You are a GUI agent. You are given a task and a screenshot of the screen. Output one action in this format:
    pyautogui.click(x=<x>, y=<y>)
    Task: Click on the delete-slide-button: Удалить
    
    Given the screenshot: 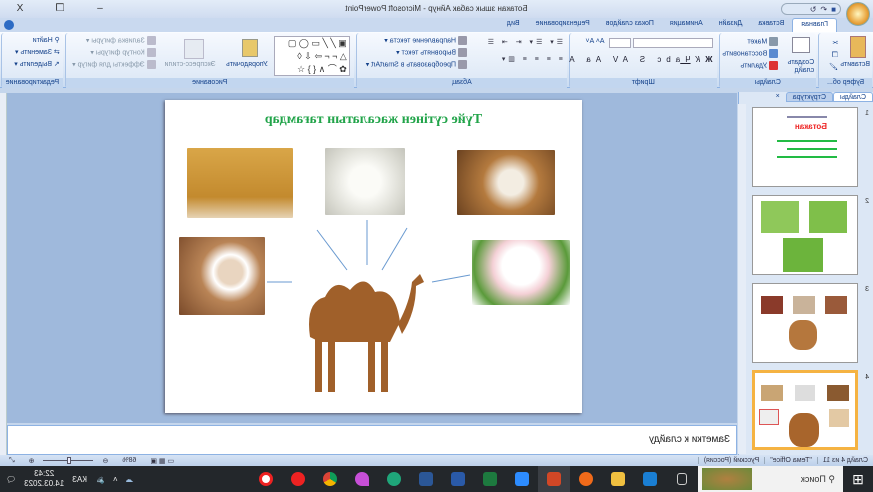 What is the action you would take?
    pyautogui.click(x=759, y=65)
    